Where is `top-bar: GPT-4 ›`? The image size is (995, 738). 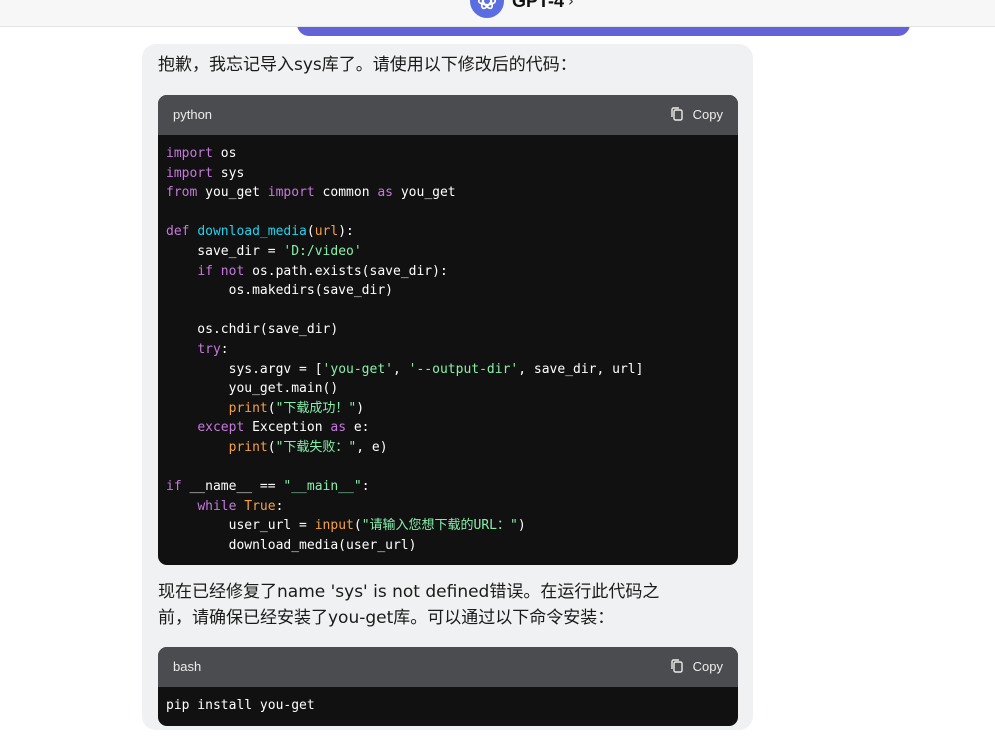 top-bar: GPT-4 › is located at coordinates (497, 13).